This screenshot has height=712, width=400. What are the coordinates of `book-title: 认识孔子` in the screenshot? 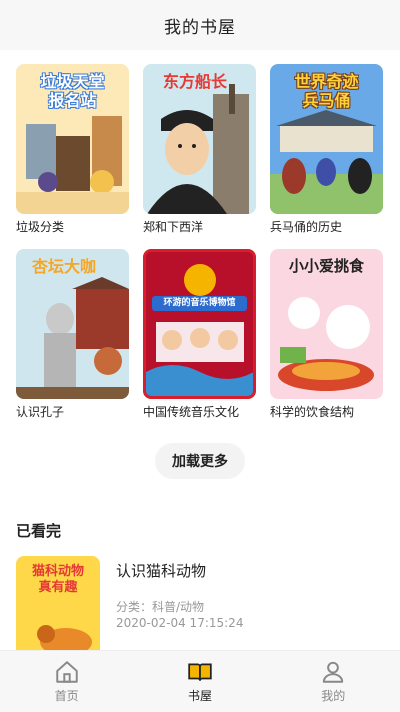 It's located at (40, 412).